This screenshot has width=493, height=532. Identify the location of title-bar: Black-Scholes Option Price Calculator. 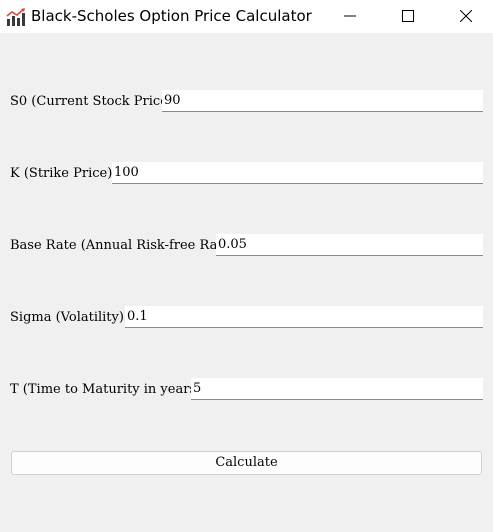
(246, 16).